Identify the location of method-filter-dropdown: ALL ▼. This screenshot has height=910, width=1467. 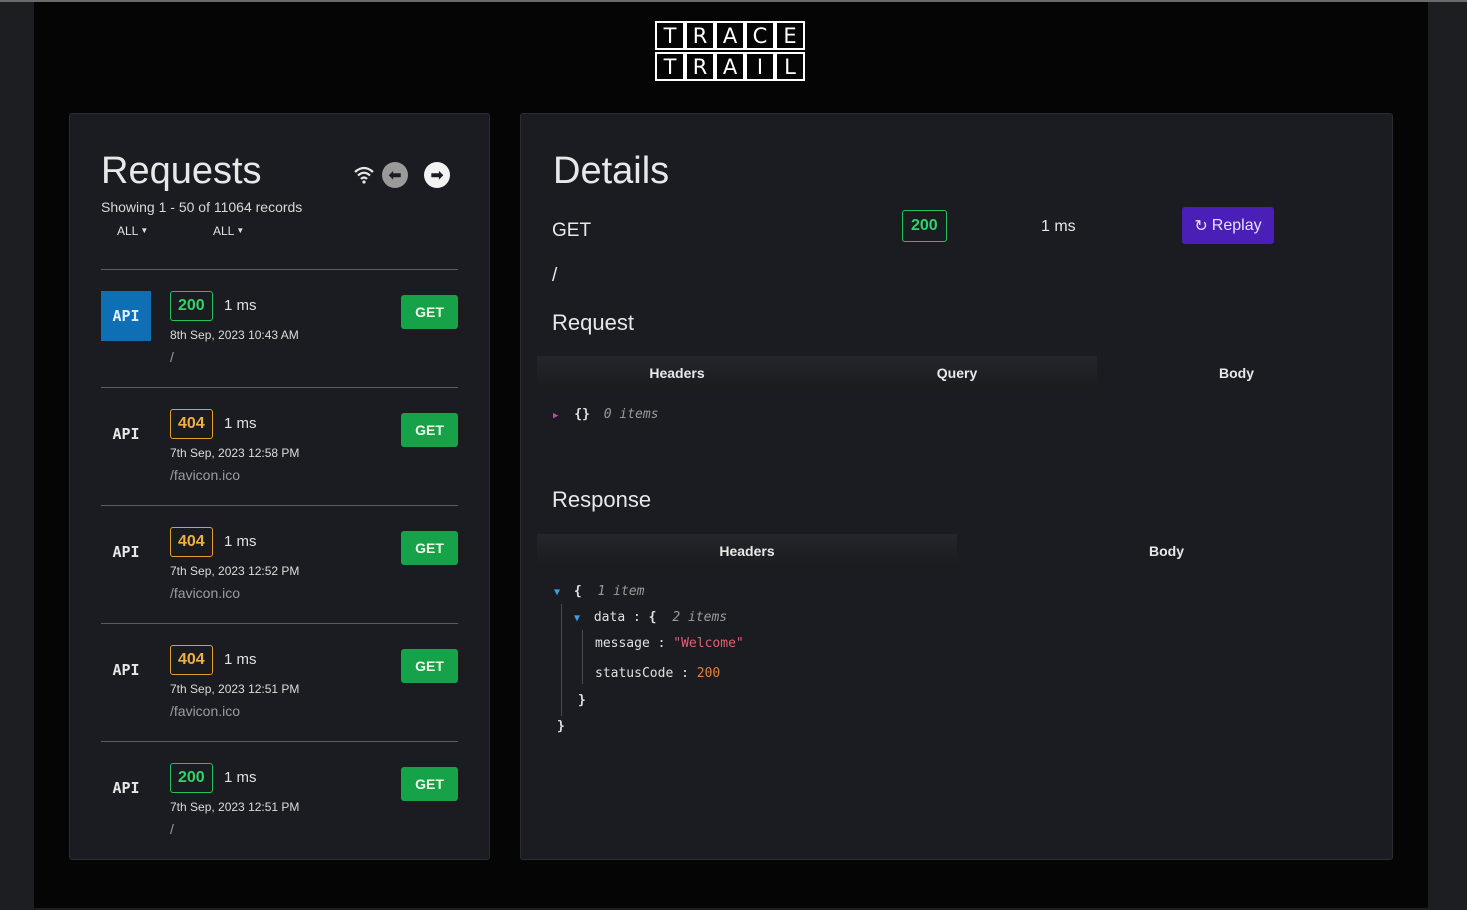
(228, 231).